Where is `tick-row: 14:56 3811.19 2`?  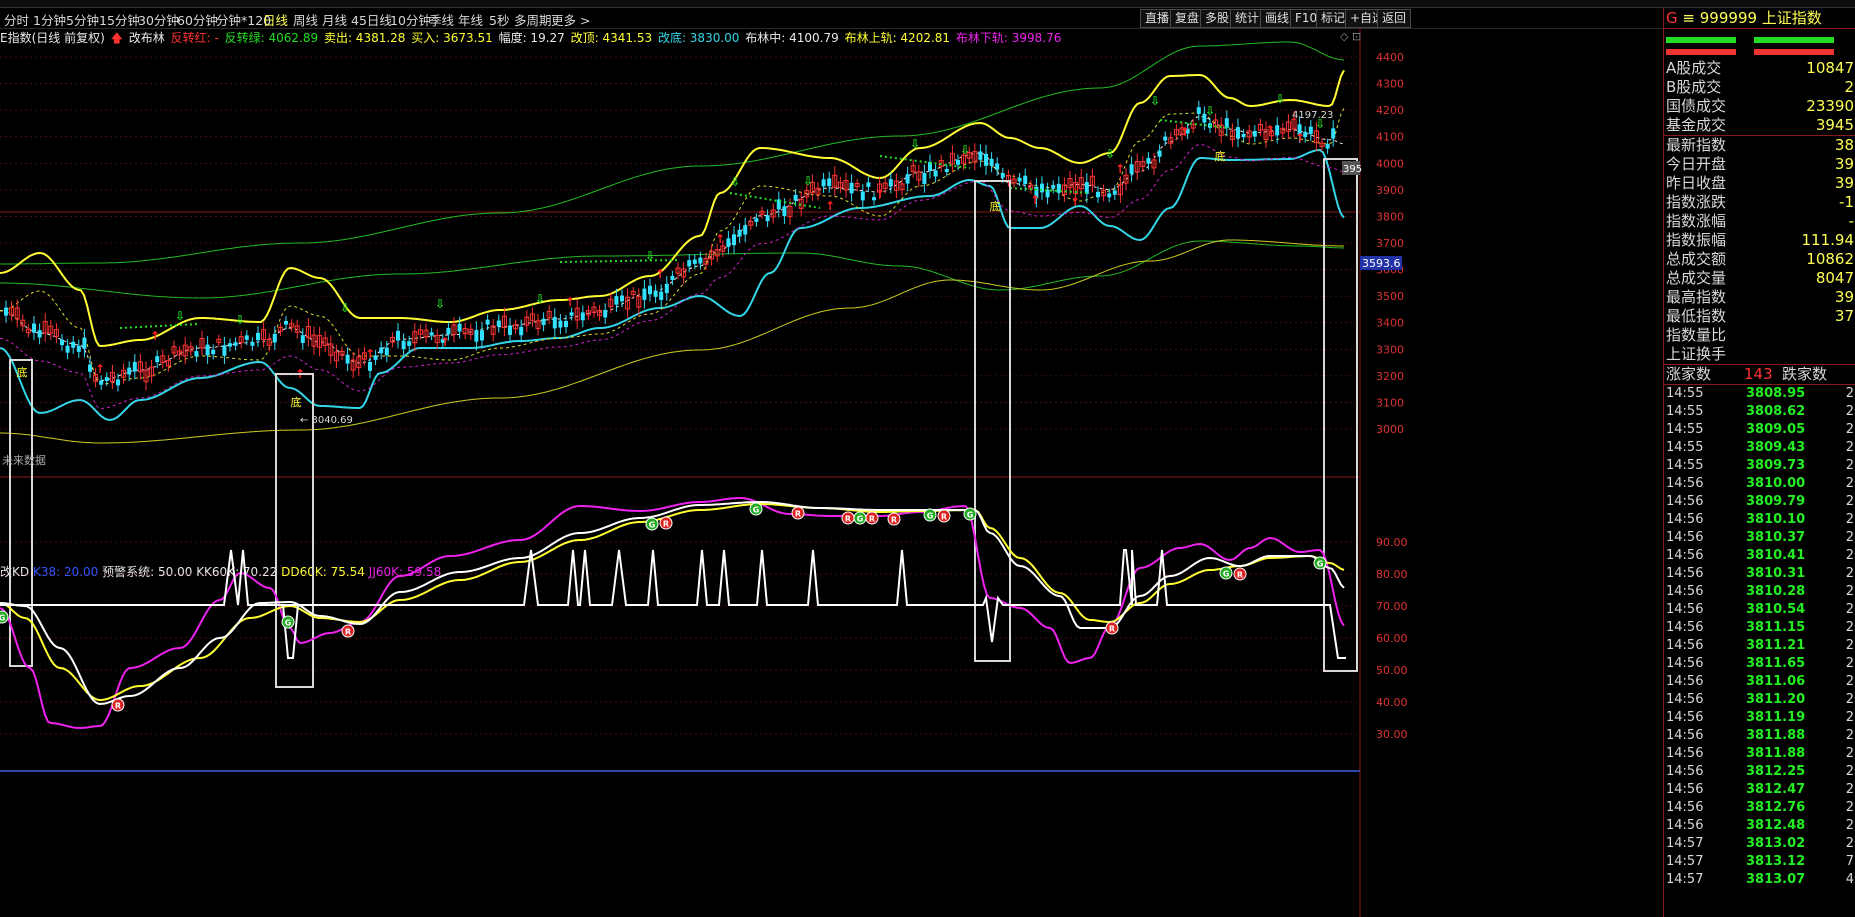 tick-row: 14:56 3811.19 2 is located at coordinates (1759, 718).